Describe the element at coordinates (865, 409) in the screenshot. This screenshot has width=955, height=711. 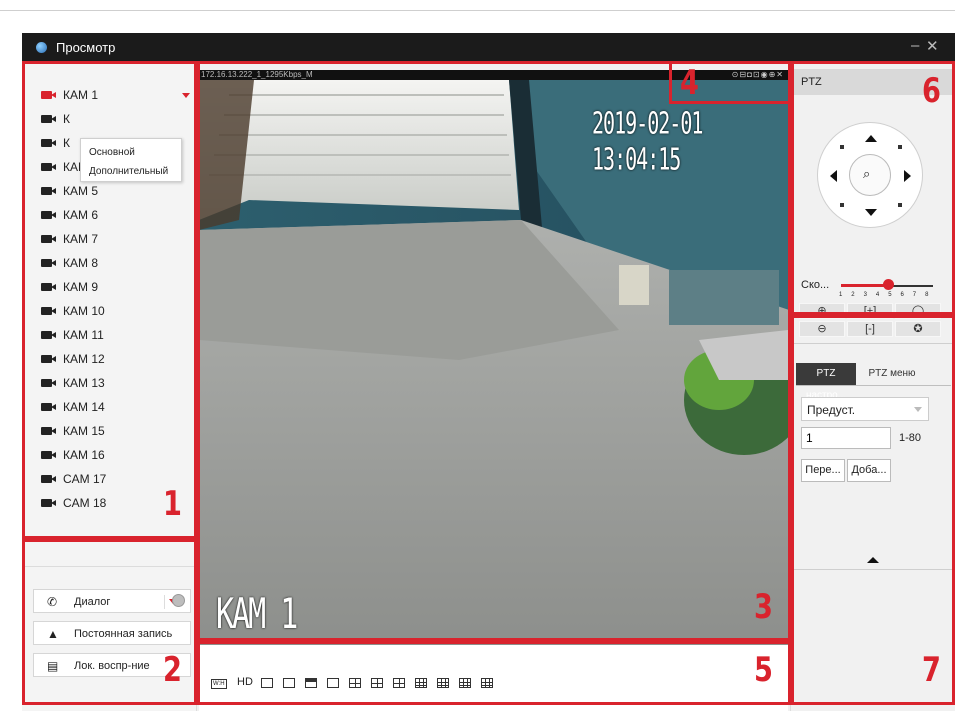
I see `preset-select: Предуст.` at that location.